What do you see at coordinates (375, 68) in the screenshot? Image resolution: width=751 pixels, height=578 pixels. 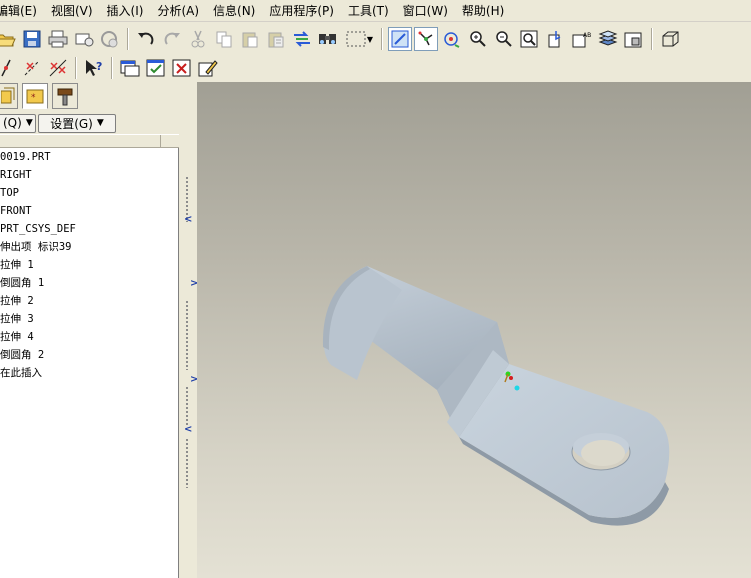 I see `datum-toolbar: ?` at bounding box center [375, 68].